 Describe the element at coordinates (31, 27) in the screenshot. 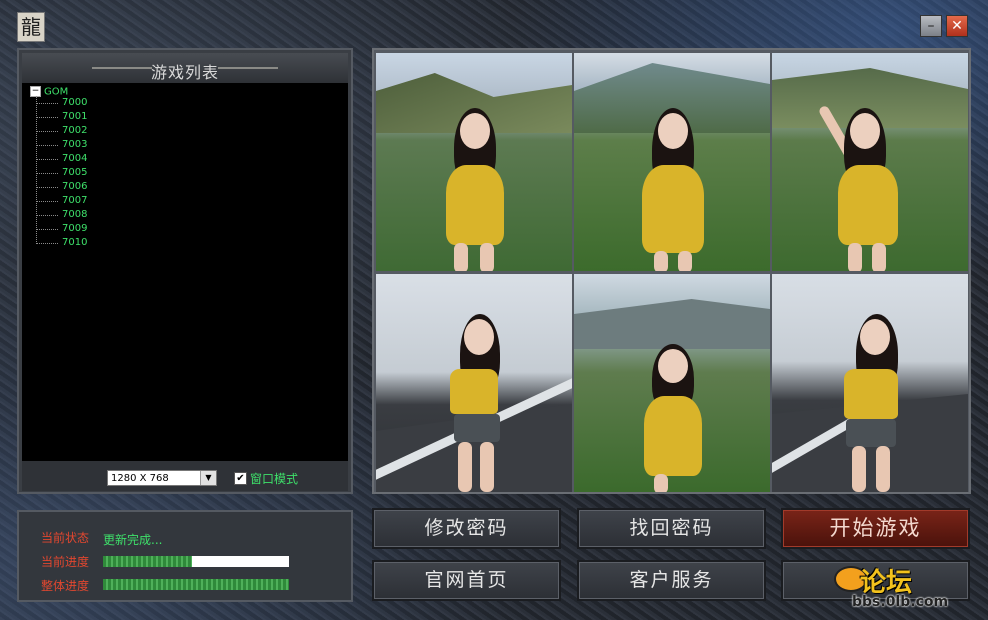

I see `dragon-logo-icon: 龍` at that location.